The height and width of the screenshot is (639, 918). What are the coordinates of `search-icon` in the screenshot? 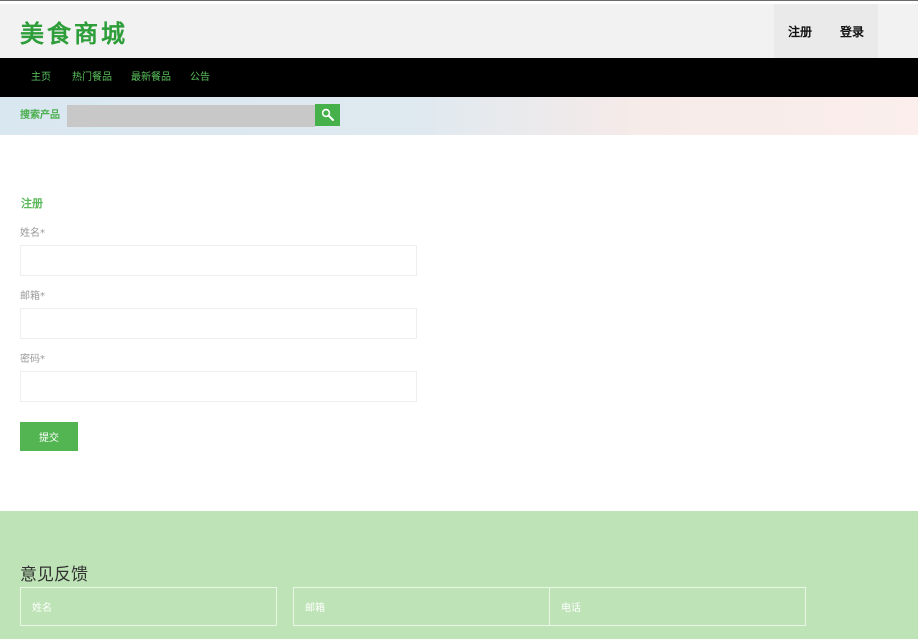 It's located at (327, 114).